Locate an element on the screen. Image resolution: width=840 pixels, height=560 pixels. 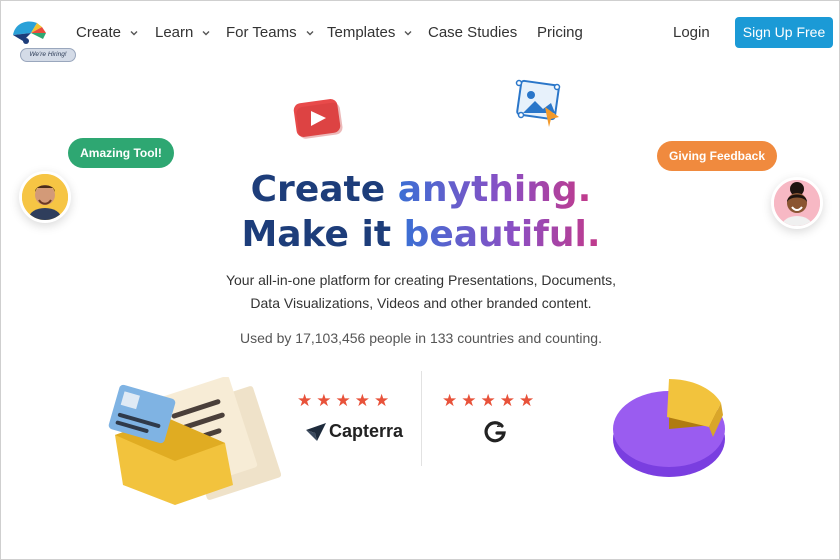
nav-learn-label: Learn is located at coordinates (174, 32).